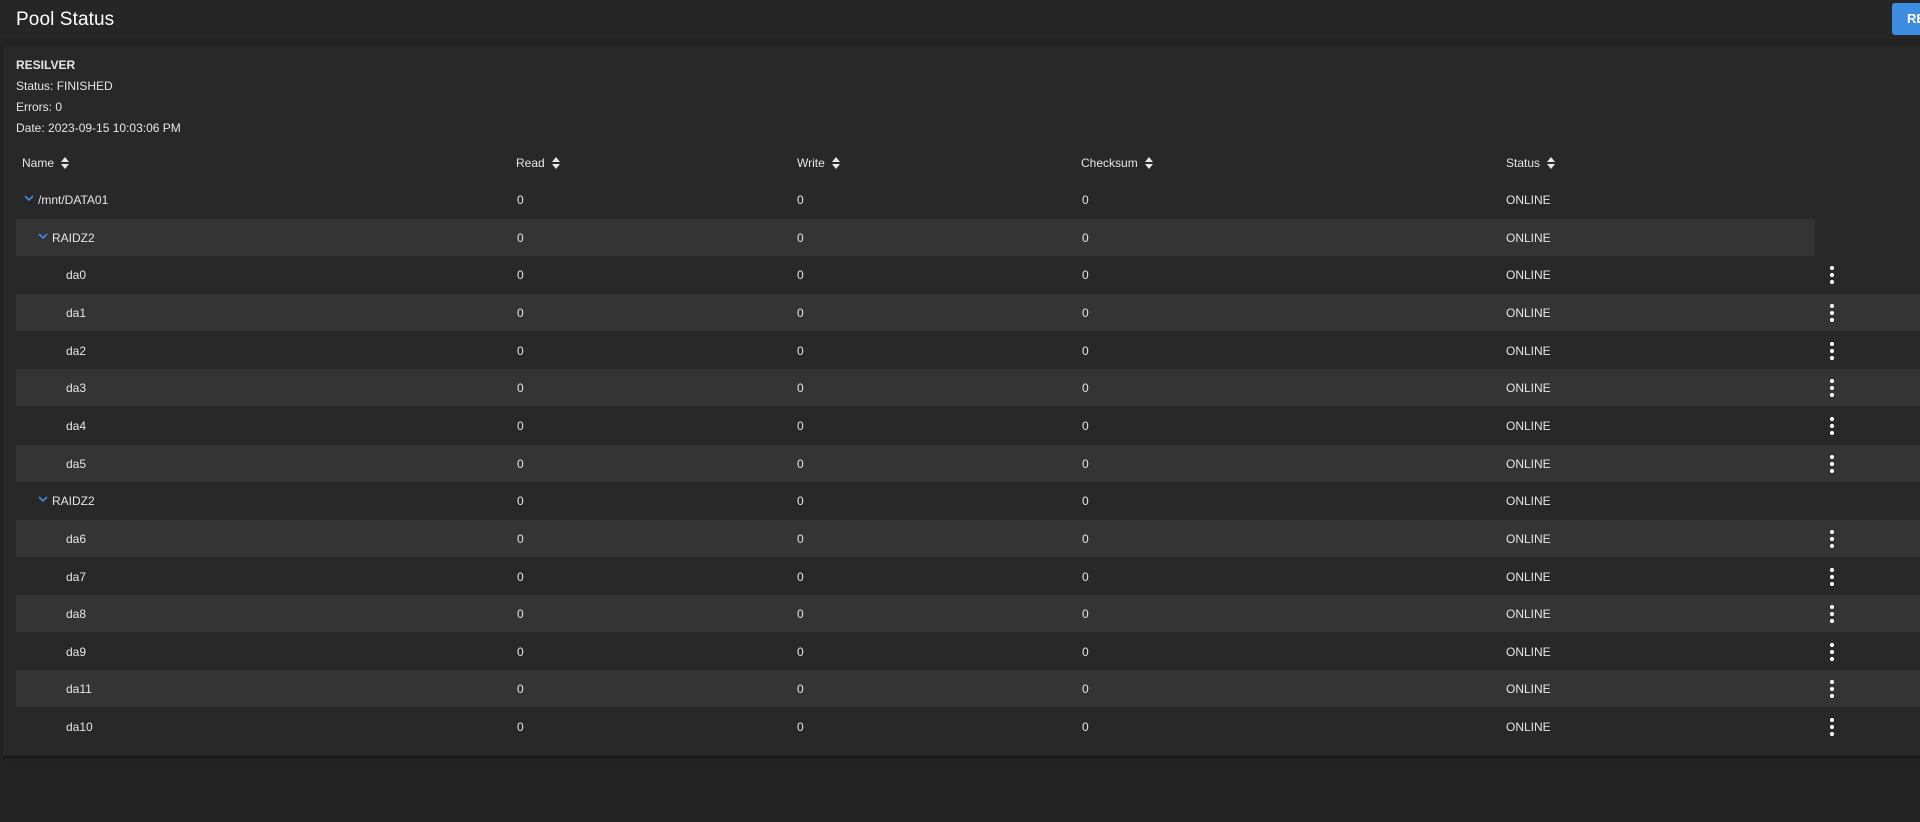  Describe the element at coordinates (968, 274) in the screenshot. I see `table-row: da0 0 0 0 ONLINE` at that location.